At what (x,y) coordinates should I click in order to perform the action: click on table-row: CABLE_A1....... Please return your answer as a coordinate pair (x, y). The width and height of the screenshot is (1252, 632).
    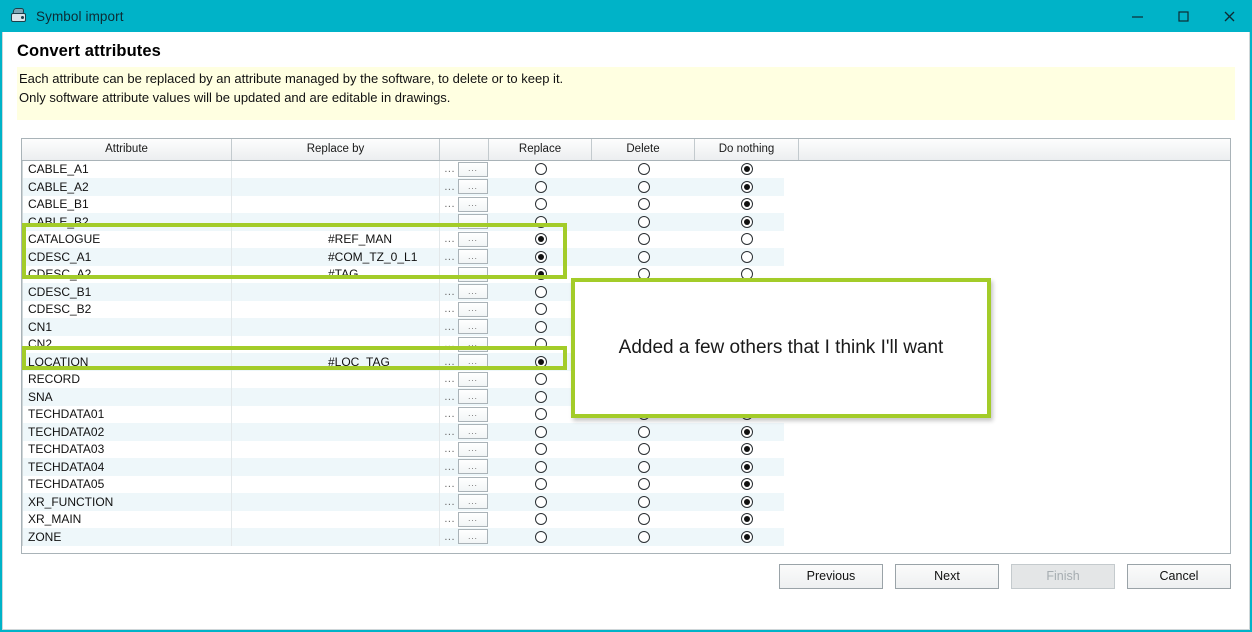
    Looking at the image, I should click on (626, 169).